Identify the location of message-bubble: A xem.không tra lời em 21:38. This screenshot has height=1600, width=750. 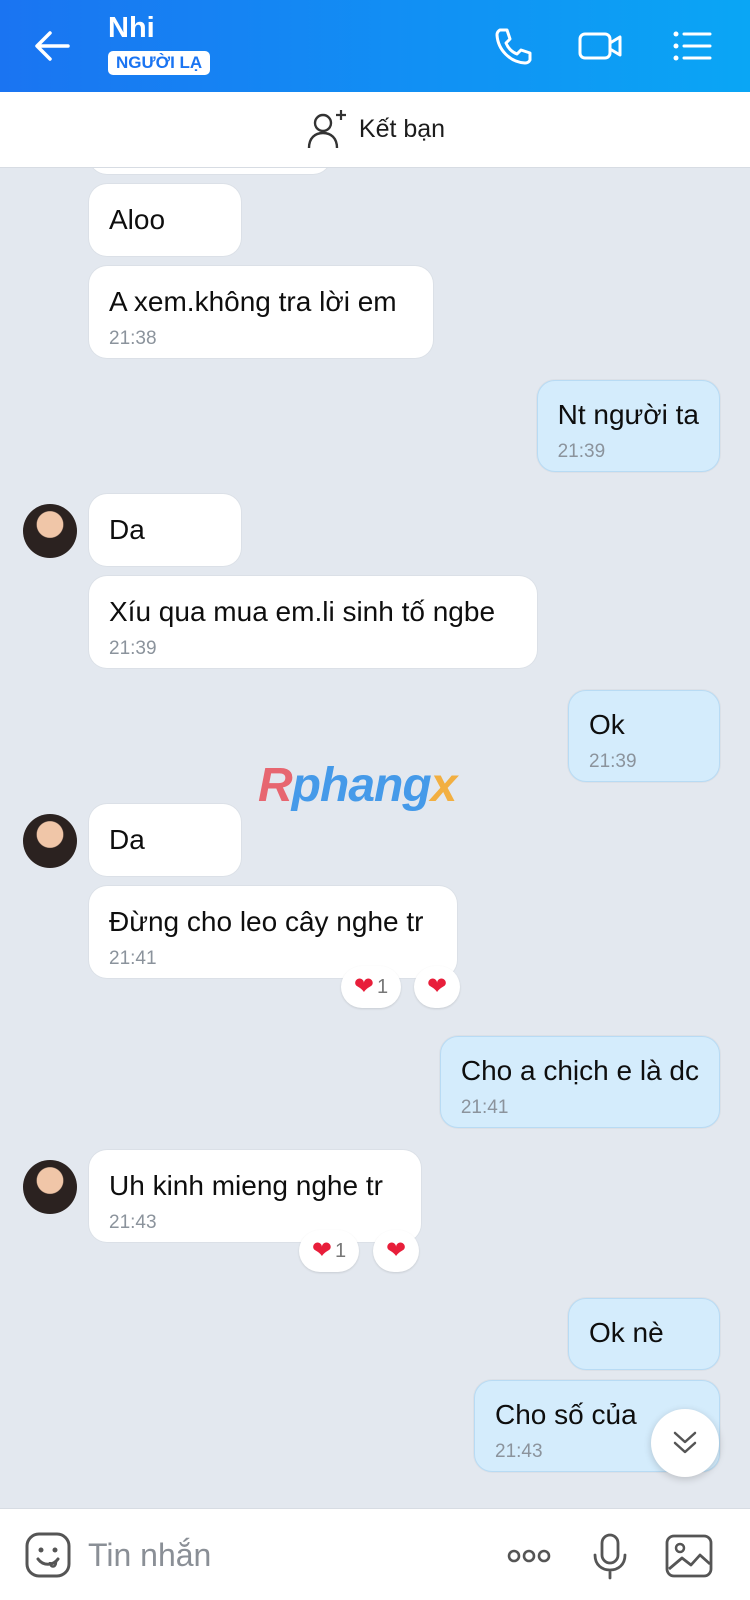
(261, 312).